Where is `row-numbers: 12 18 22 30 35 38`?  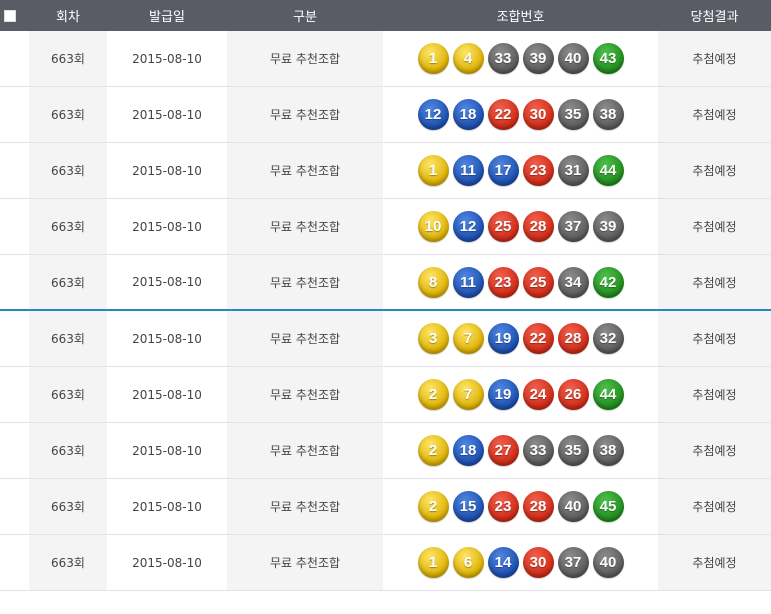 row-numbers: 12 18 22 30 35 38 is located at coordinates (520, 114).